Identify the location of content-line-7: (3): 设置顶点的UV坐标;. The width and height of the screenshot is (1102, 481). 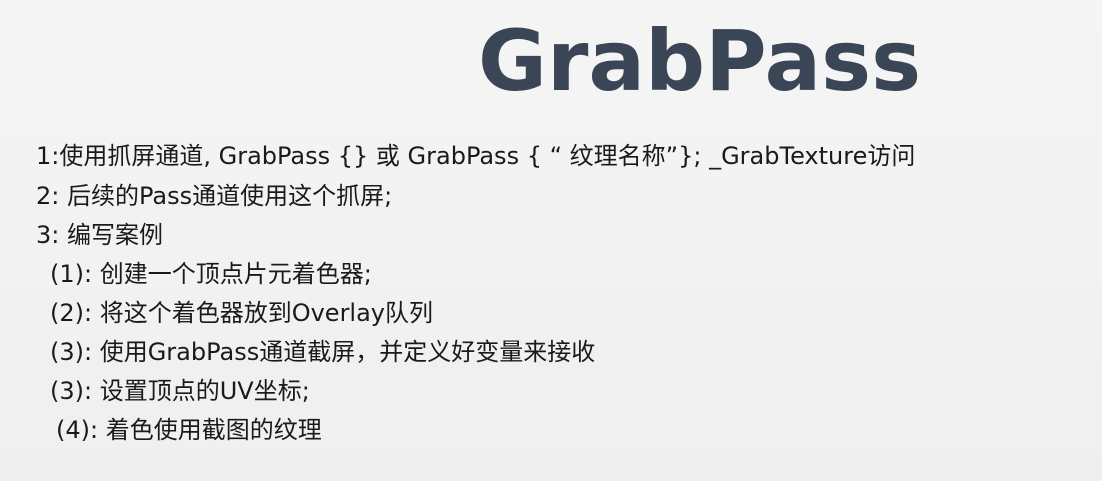
(180, 391).